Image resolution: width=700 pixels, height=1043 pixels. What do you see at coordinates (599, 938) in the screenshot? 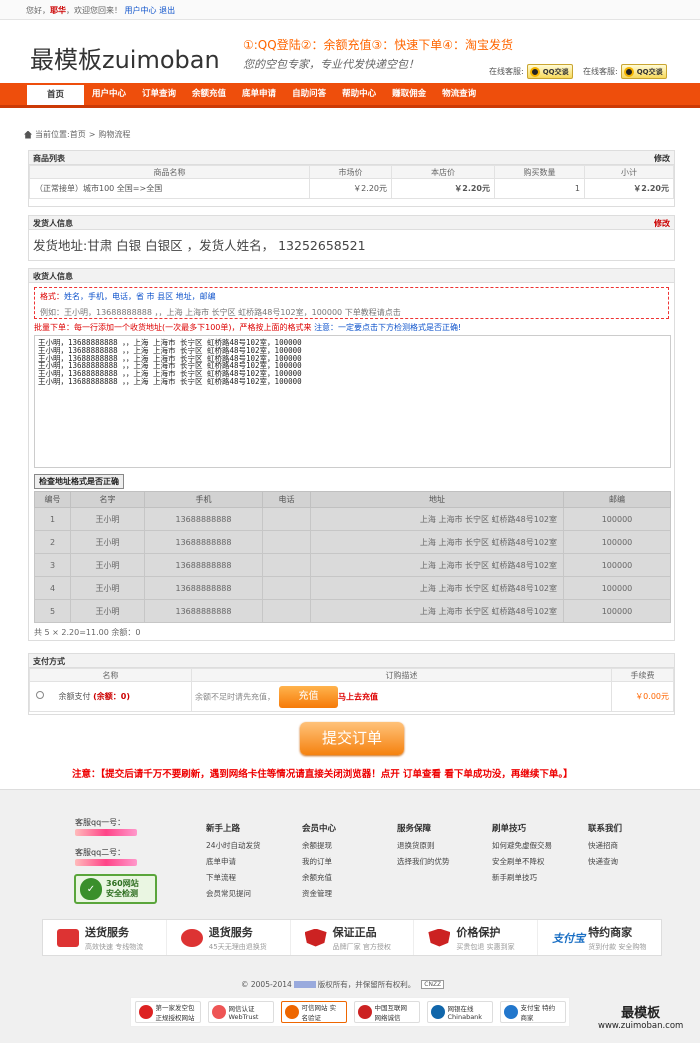
I see `service-alipay: 支付宝 特约商家 货到付款 安全购物` at bounding box center [599, 938].